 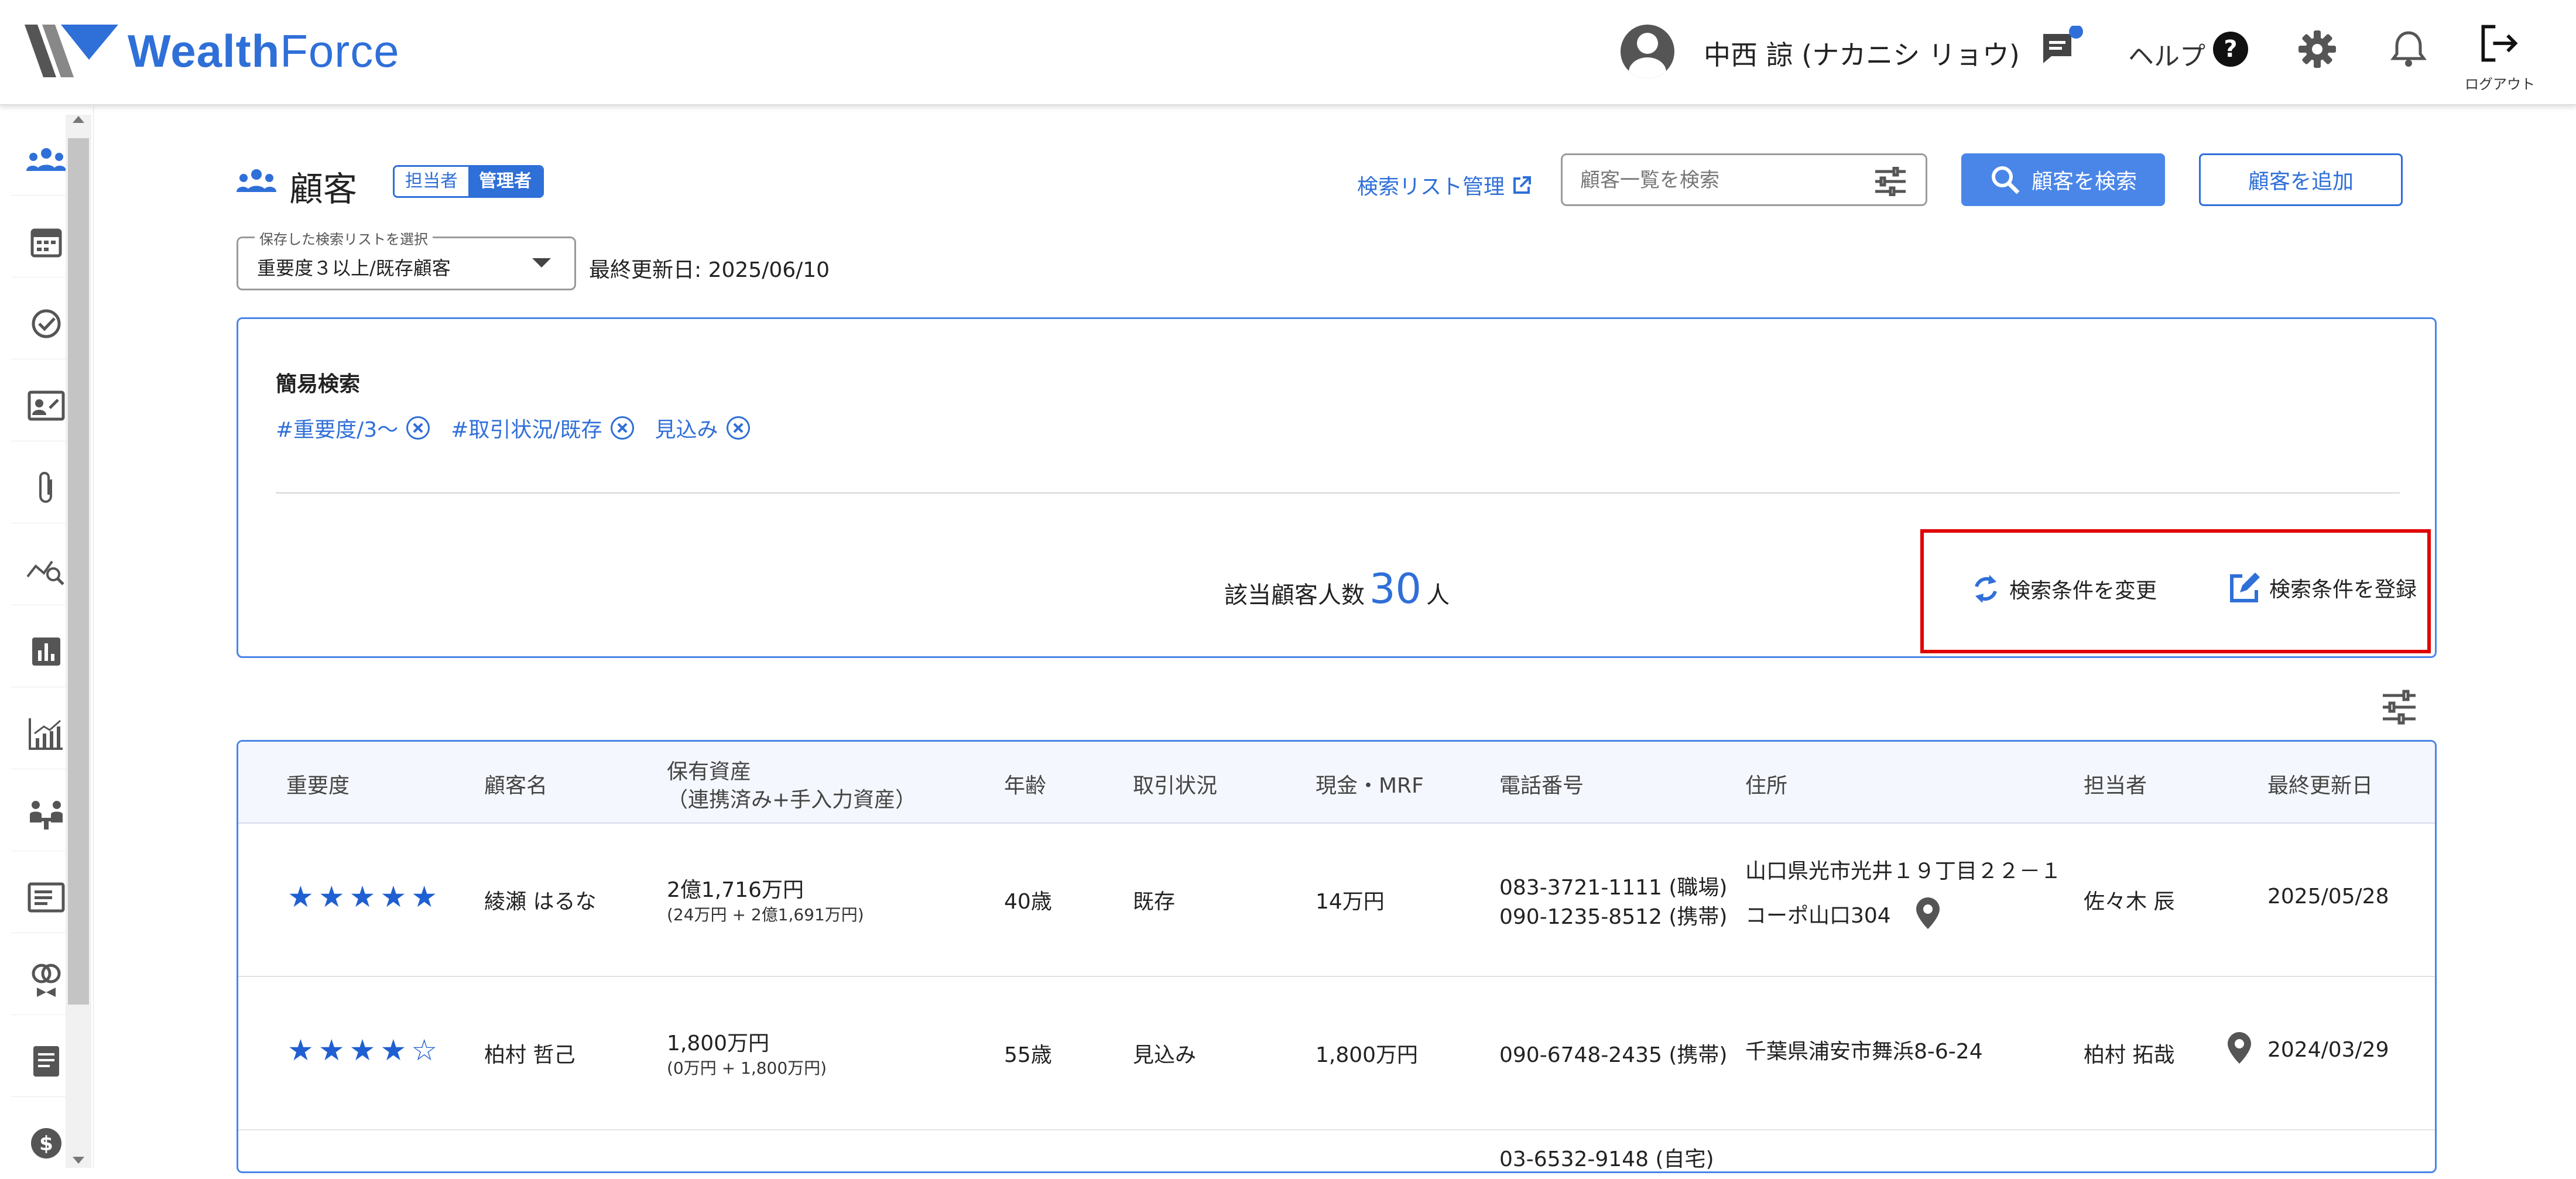 What do you see at coordinates (354, 268) in the screenshot?
I see `saved-search-list-value: 重要度３以上/既存顧客` at bounding box center [354, 268].